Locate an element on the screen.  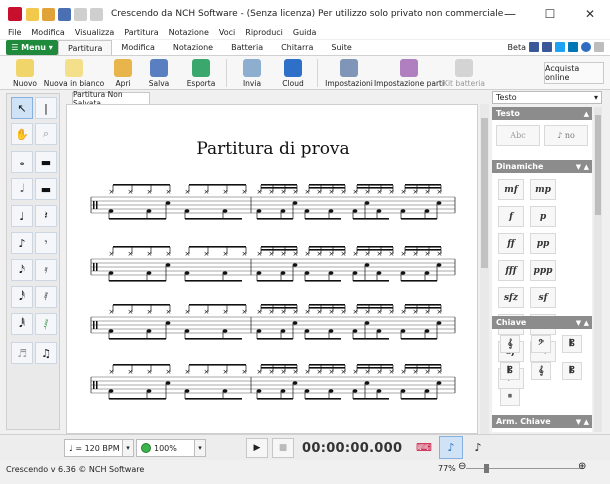
undo-icon is located at coordinates (80, 14).